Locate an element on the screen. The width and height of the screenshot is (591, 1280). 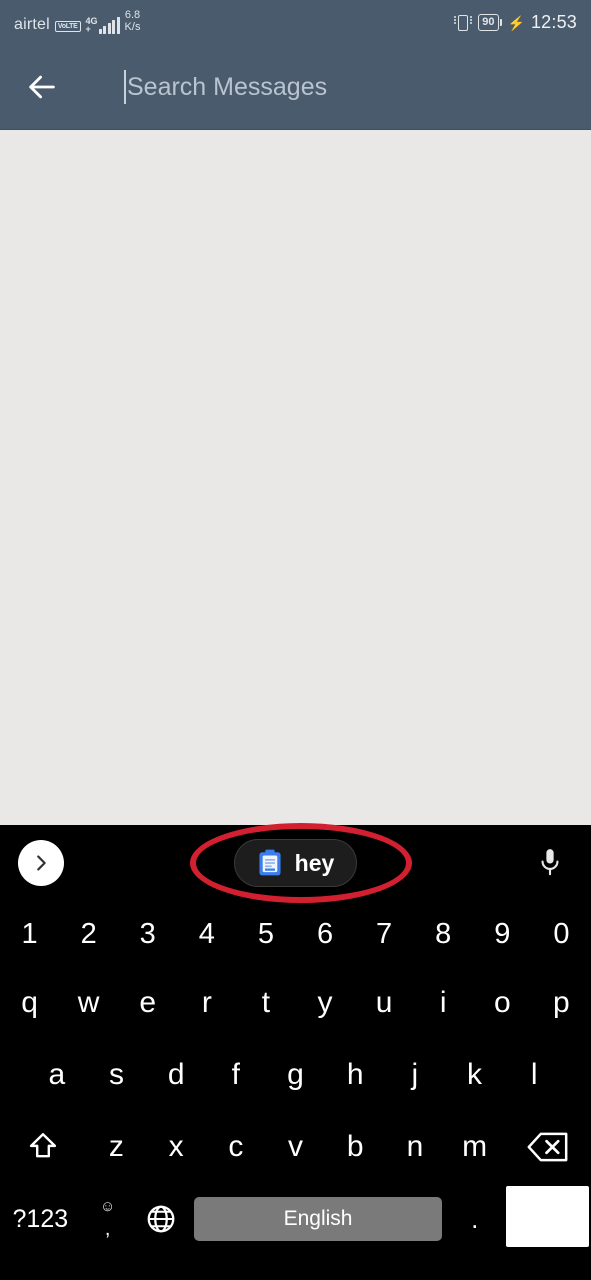
key-5: 5 is located at coordinates (265, 934).